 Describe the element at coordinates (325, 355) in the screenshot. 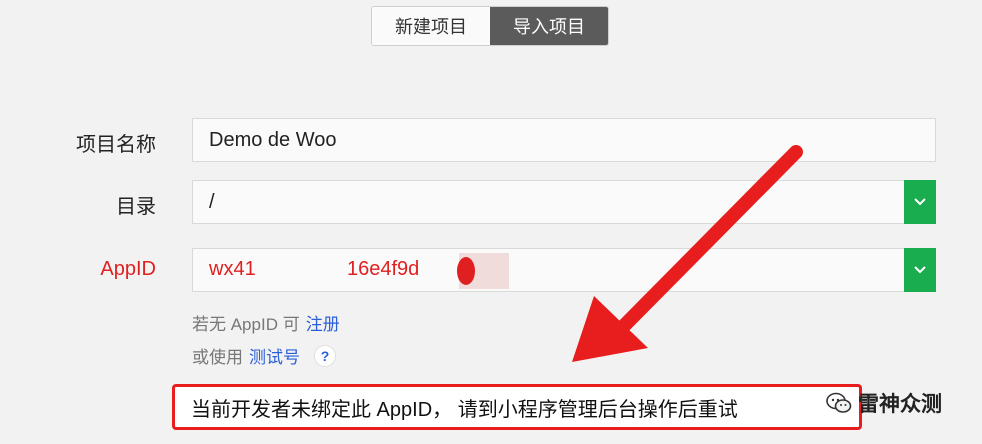

I see `help-icon: ?` at that location.